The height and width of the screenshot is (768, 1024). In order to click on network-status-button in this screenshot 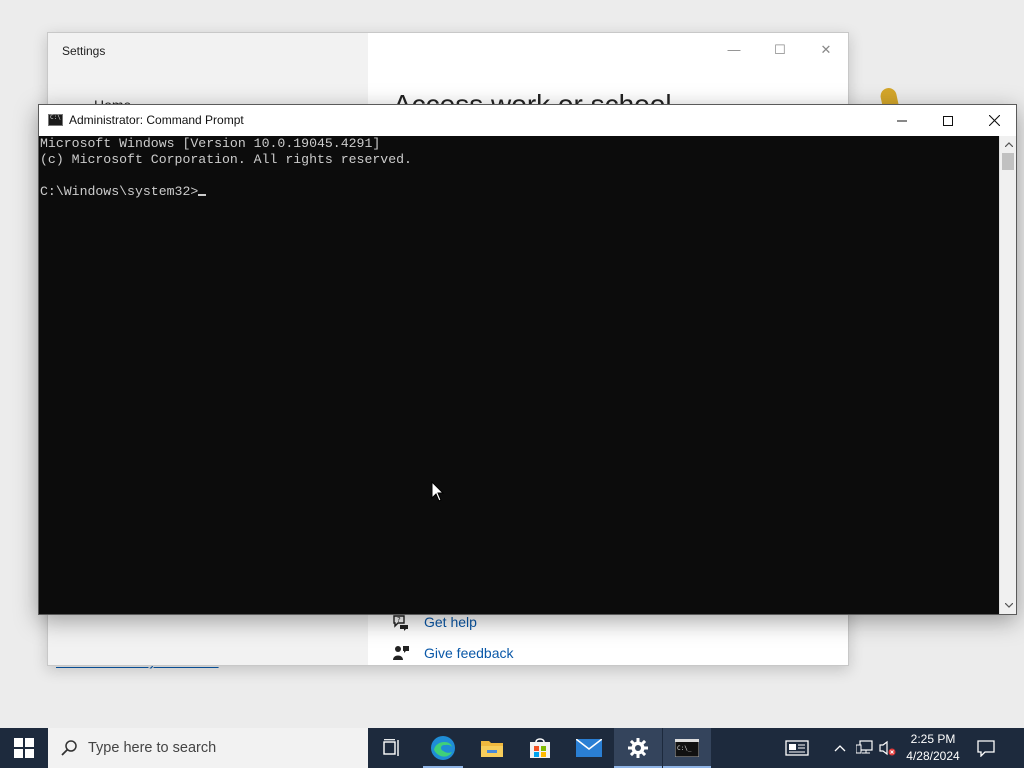, I will do `click(865, 748)`.